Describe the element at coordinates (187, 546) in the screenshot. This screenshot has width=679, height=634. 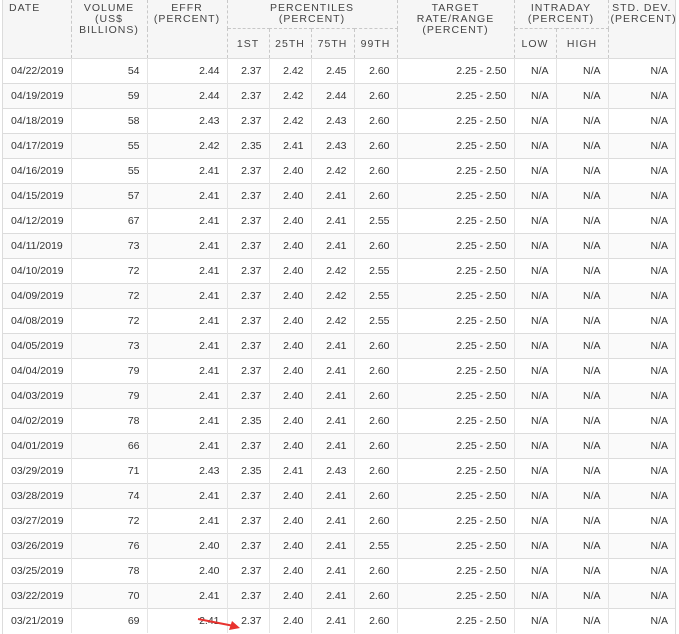
I see `cell-effr: 2.40` at that location.